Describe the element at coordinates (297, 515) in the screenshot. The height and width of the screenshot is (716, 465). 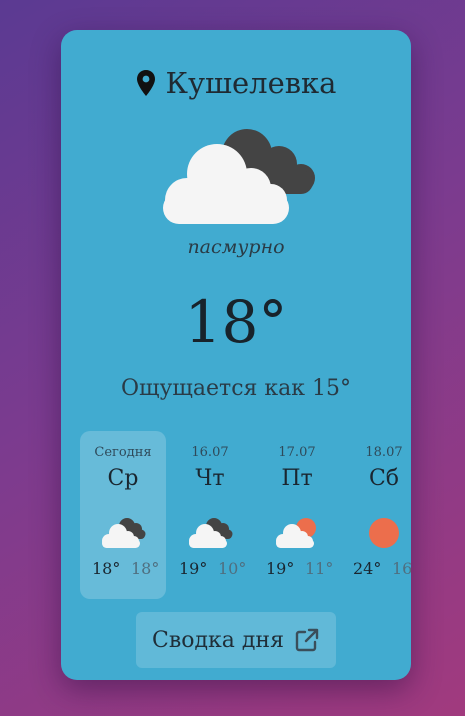
I see `forecast-day: 17.07 Пт 19° 11°` at that location.